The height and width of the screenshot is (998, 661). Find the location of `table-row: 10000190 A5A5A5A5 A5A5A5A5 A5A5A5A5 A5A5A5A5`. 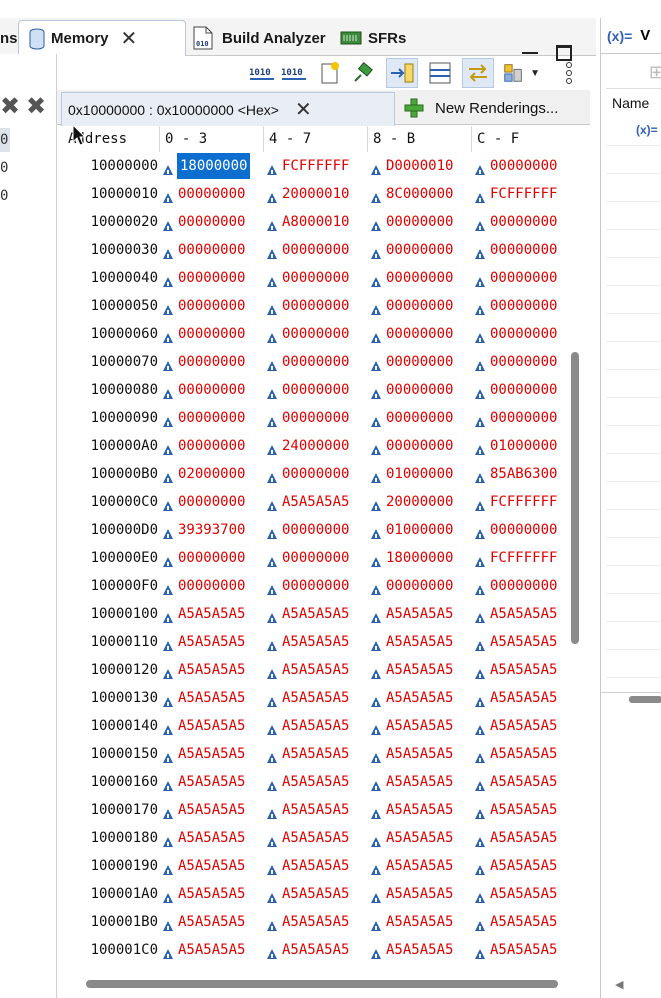

table-row: 10000190 A5A5A5A5 A5A5A5A5 A5A5A5A5 A5A5A5A5 is located at coordinates (314, 866).